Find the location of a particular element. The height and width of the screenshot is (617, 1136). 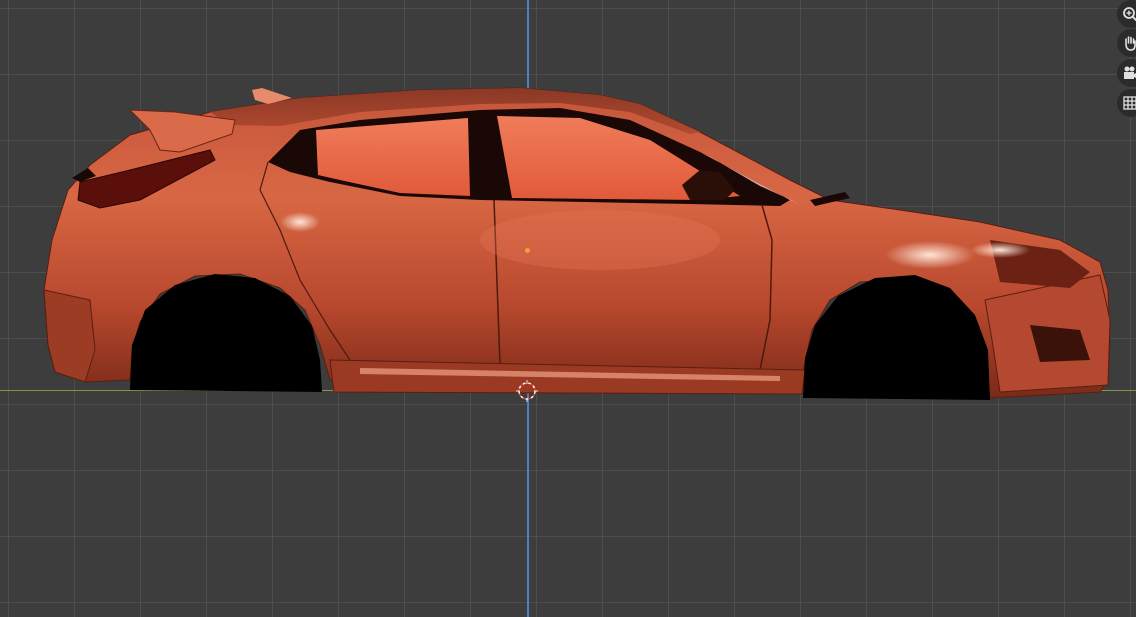

grid-icon is located at coordinates (1129, 103).